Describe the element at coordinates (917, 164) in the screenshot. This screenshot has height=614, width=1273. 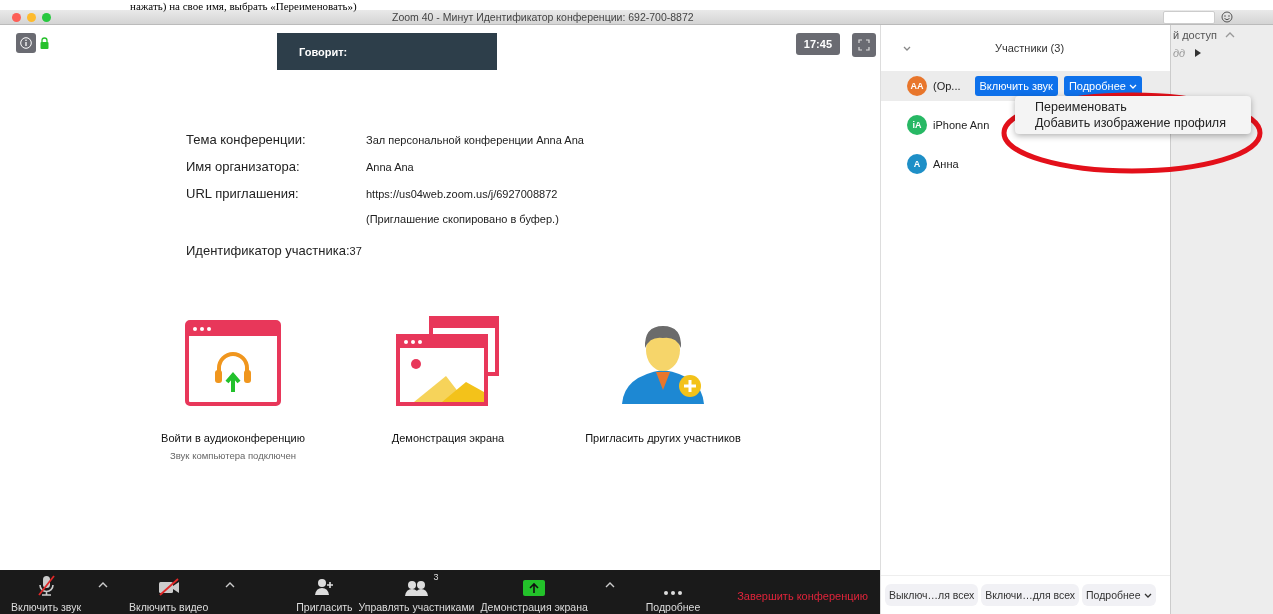
I see `avatar: A` at that location.